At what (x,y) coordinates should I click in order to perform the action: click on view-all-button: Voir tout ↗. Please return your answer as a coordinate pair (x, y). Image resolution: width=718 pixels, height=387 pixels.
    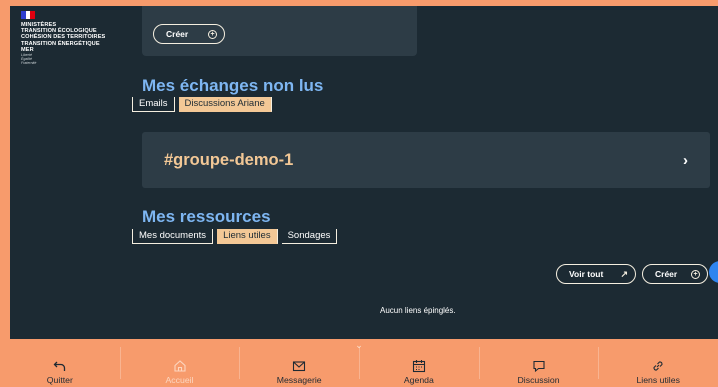
    Looking at the image, I should click on (596, 274).